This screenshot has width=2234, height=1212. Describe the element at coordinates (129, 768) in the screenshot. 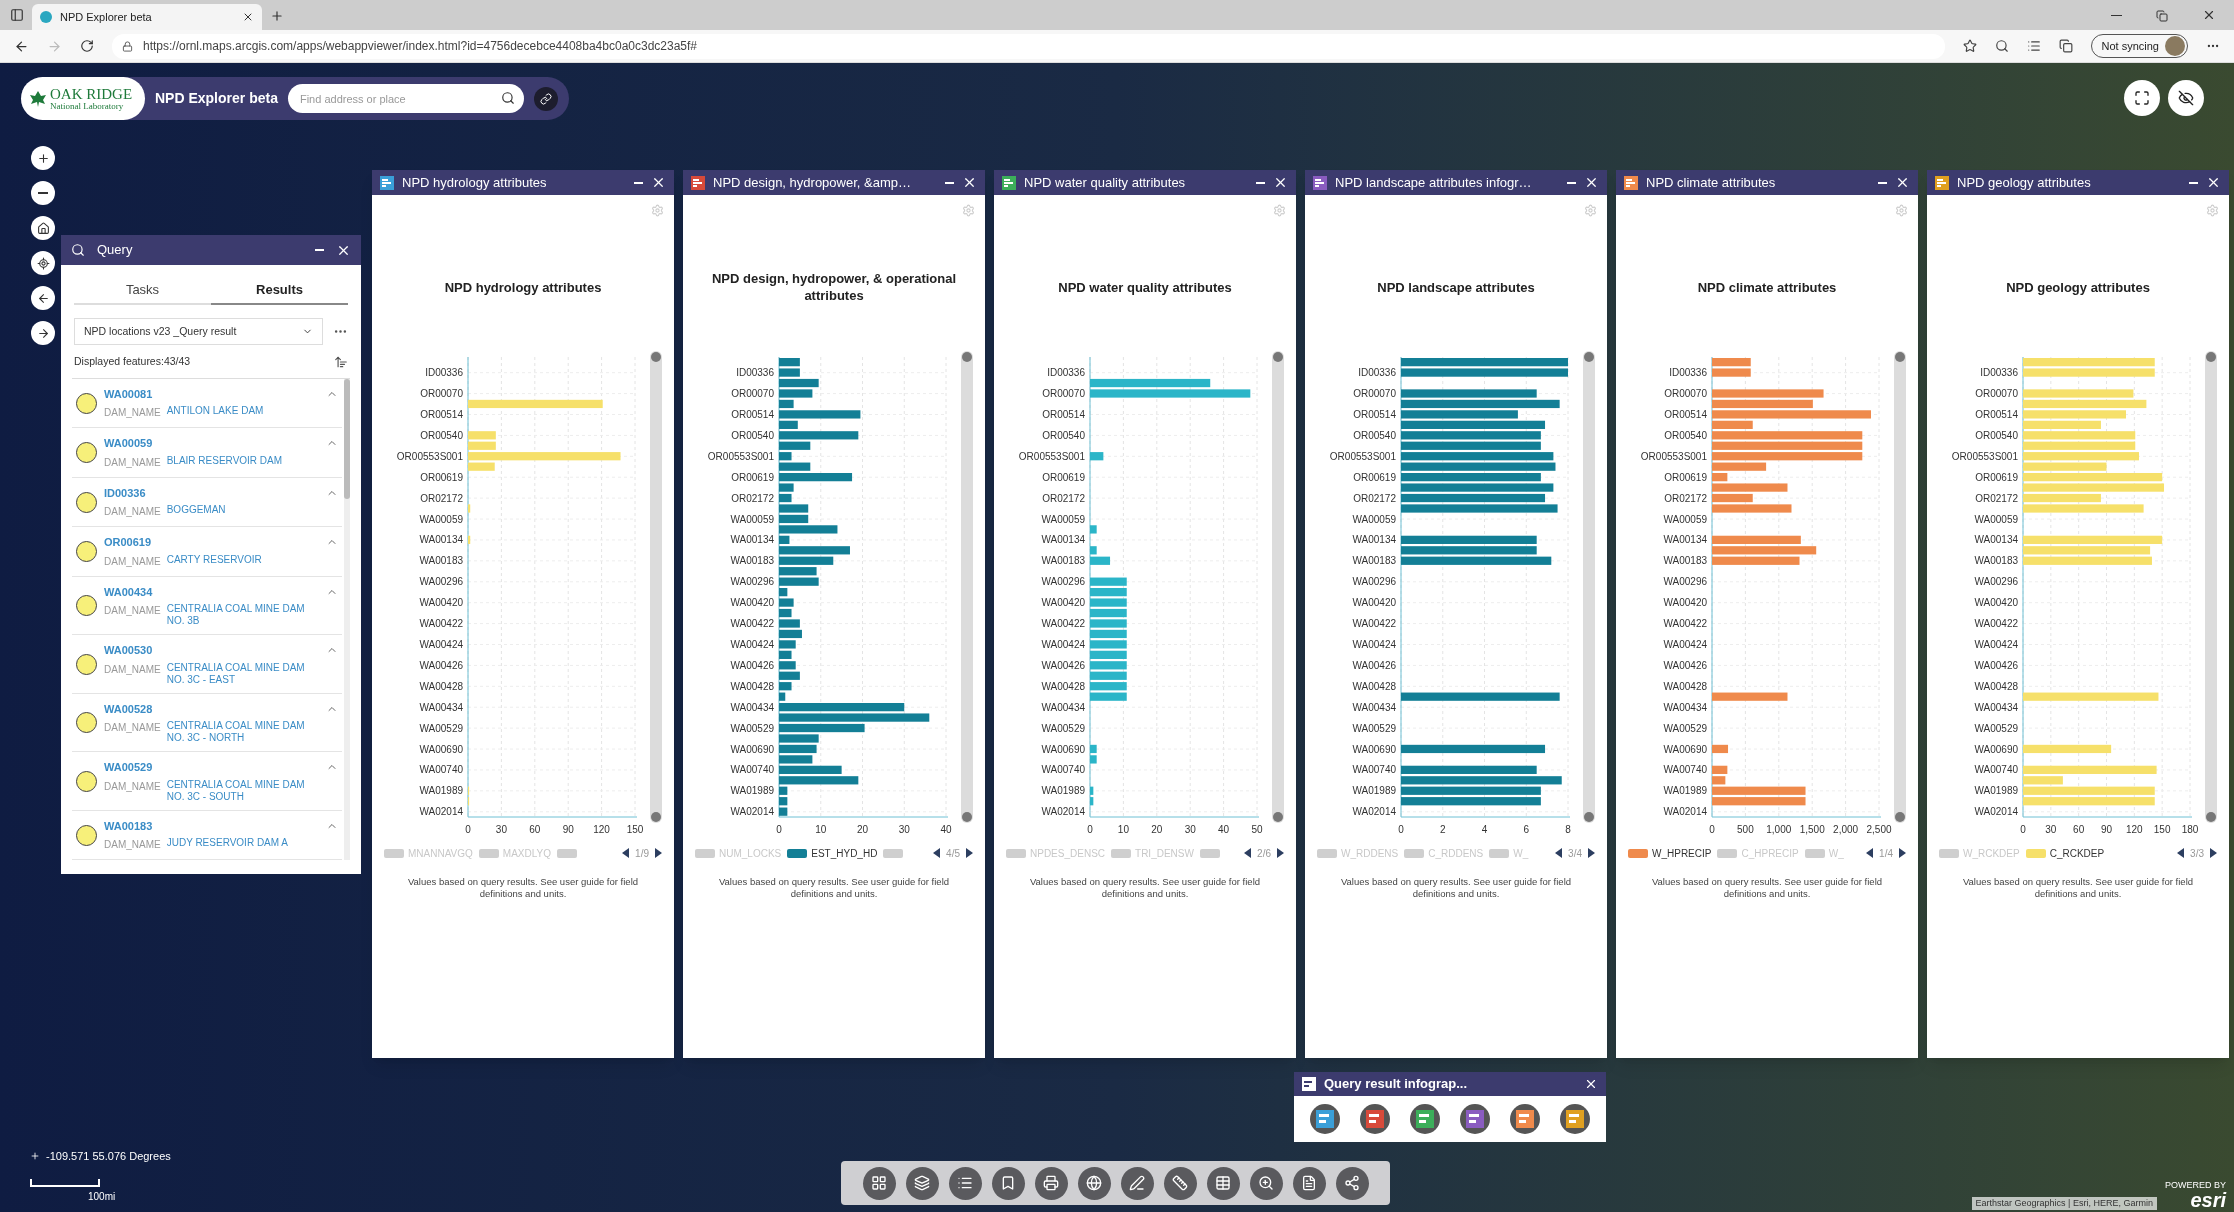

I see `result-id: WA00529` at that location.